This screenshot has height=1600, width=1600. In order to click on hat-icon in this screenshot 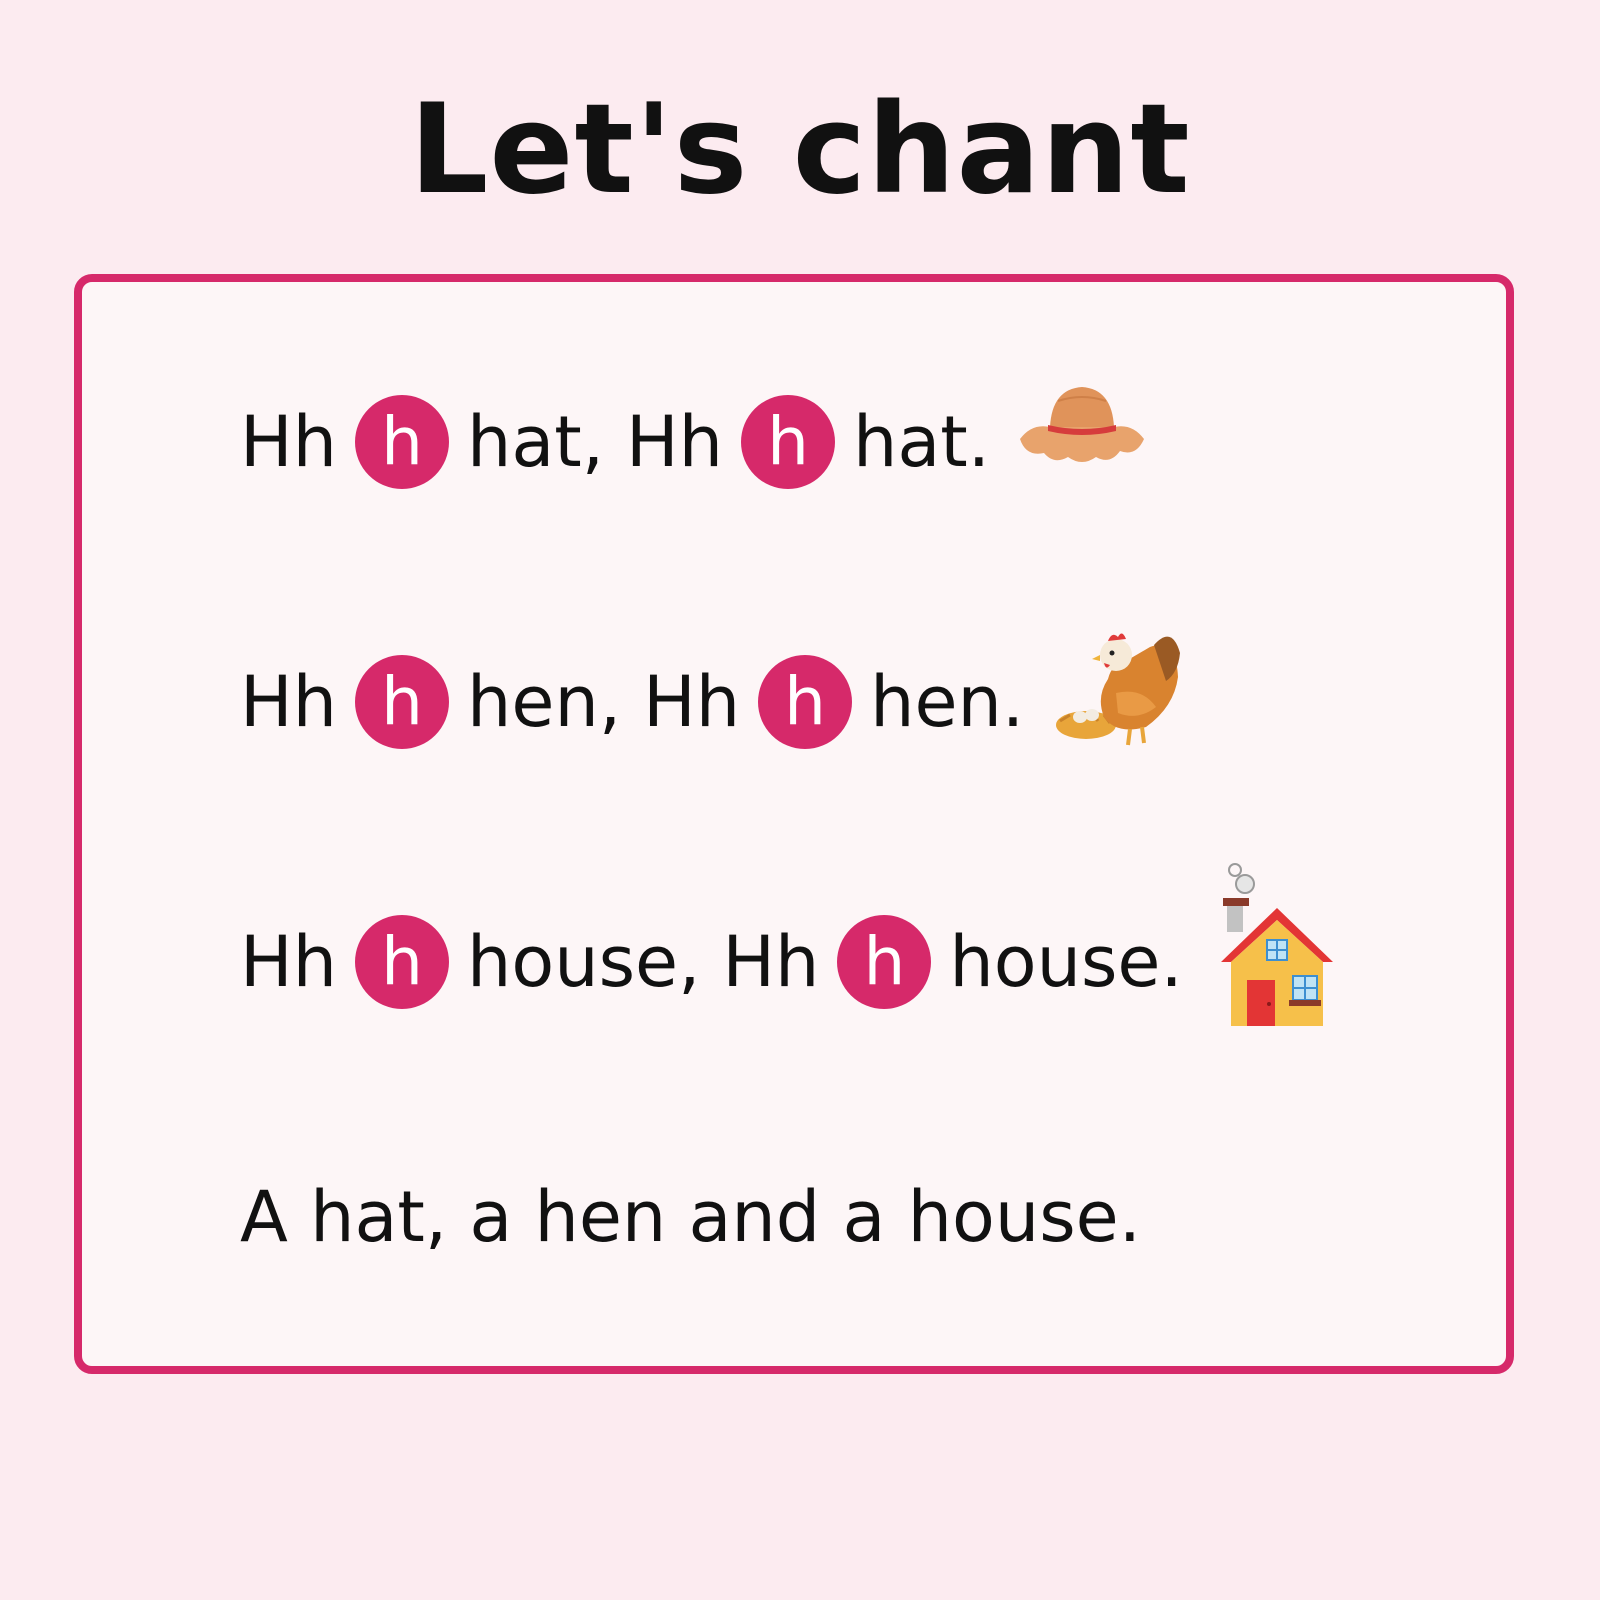, I will do `click(1082, 442)`.